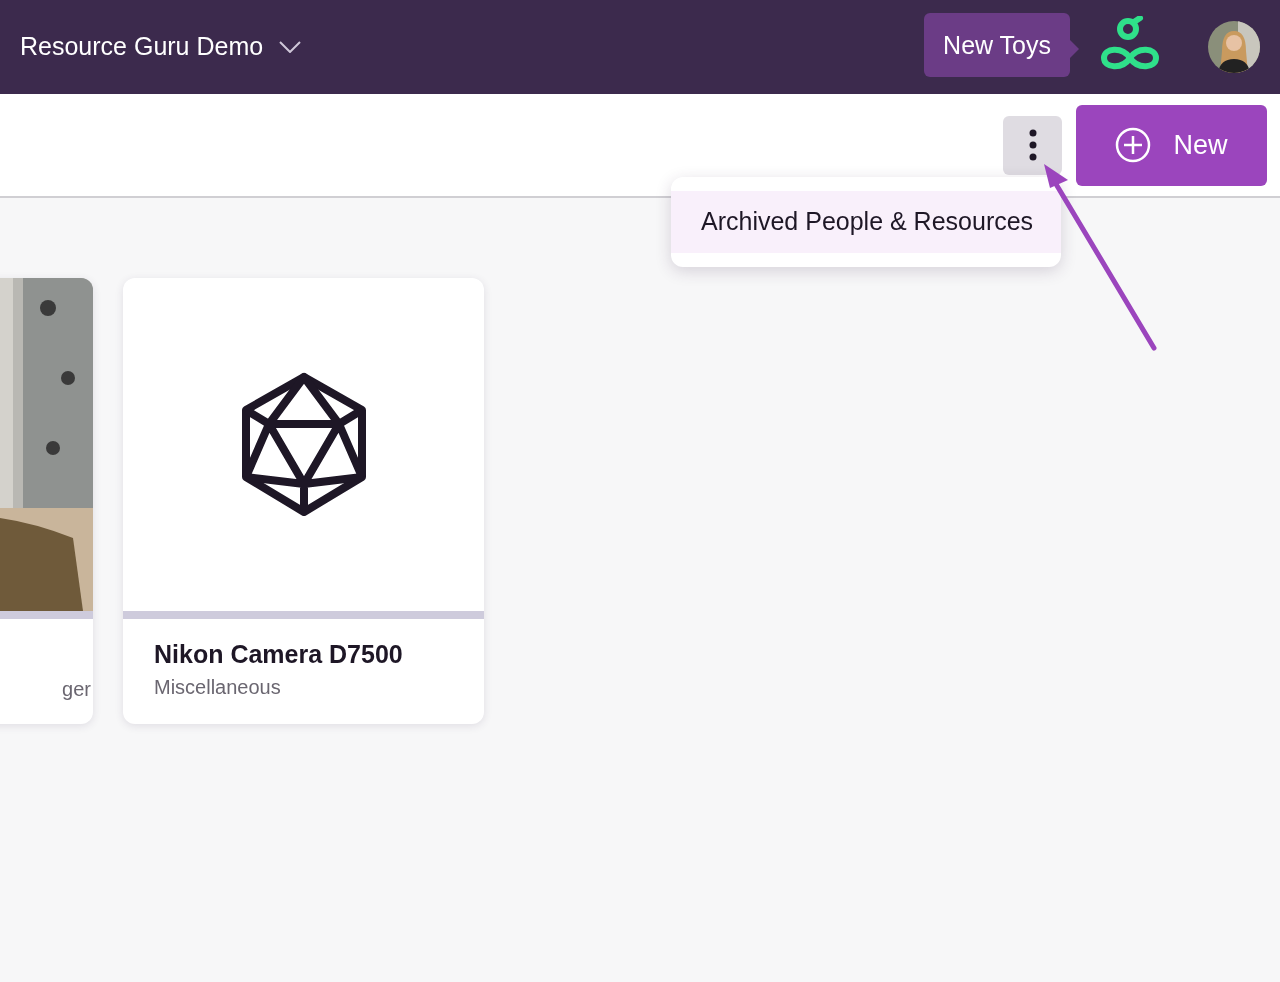  Describe the element at coordinates (290, 47) in the screenshot. I see `chevron-down-icon` at that location.